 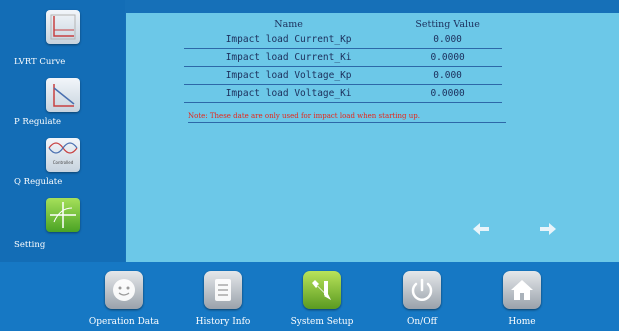 I want to click on row-name: Impact load Current_Ki, so click(x=289, y=57).